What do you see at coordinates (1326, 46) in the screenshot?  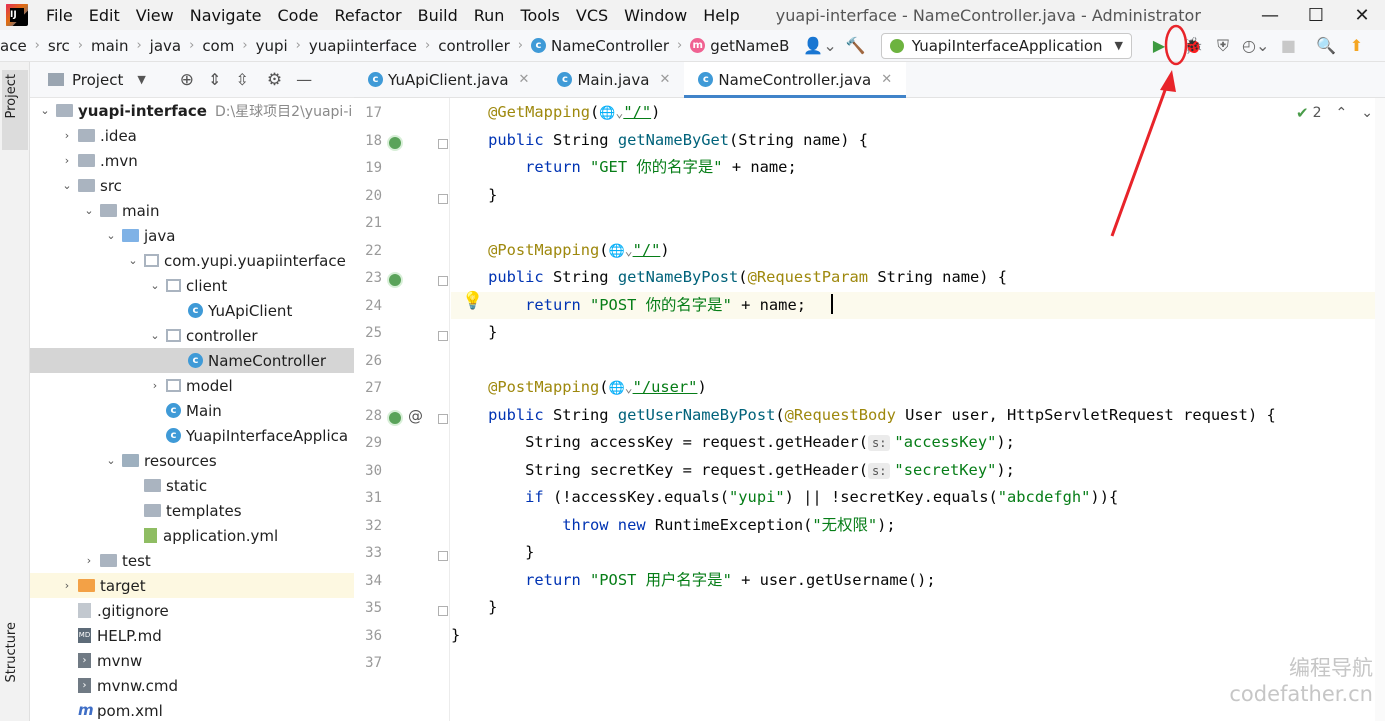 I see `search-icon: 🔍` at bounding box center [1326, 46].